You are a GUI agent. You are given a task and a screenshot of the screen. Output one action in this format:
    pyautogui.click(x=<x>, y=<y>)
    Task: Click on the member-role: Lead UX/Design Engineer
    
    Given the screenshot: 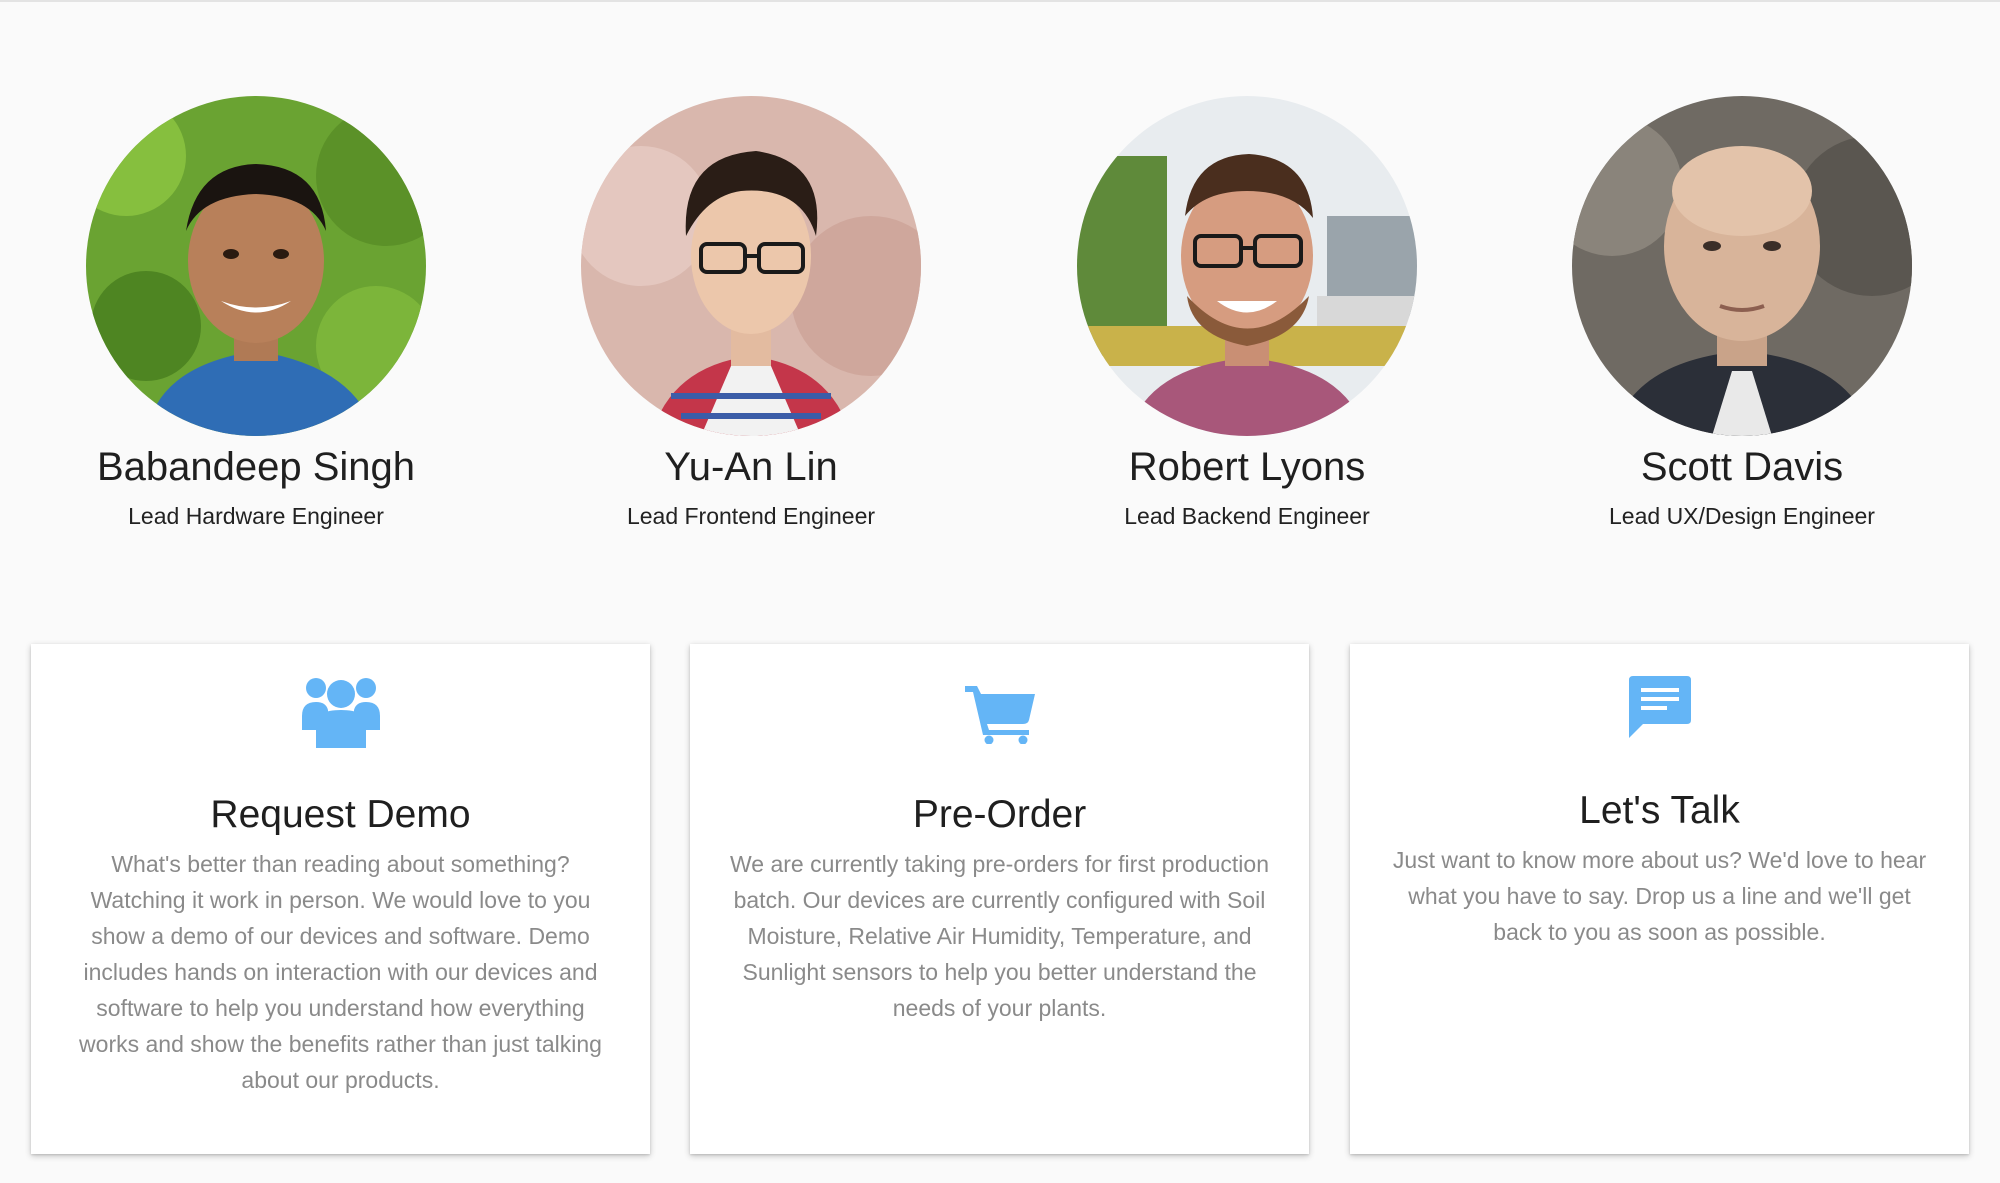 What is the action you would take?
    pyautogui.click(x=1742, y=516)
    